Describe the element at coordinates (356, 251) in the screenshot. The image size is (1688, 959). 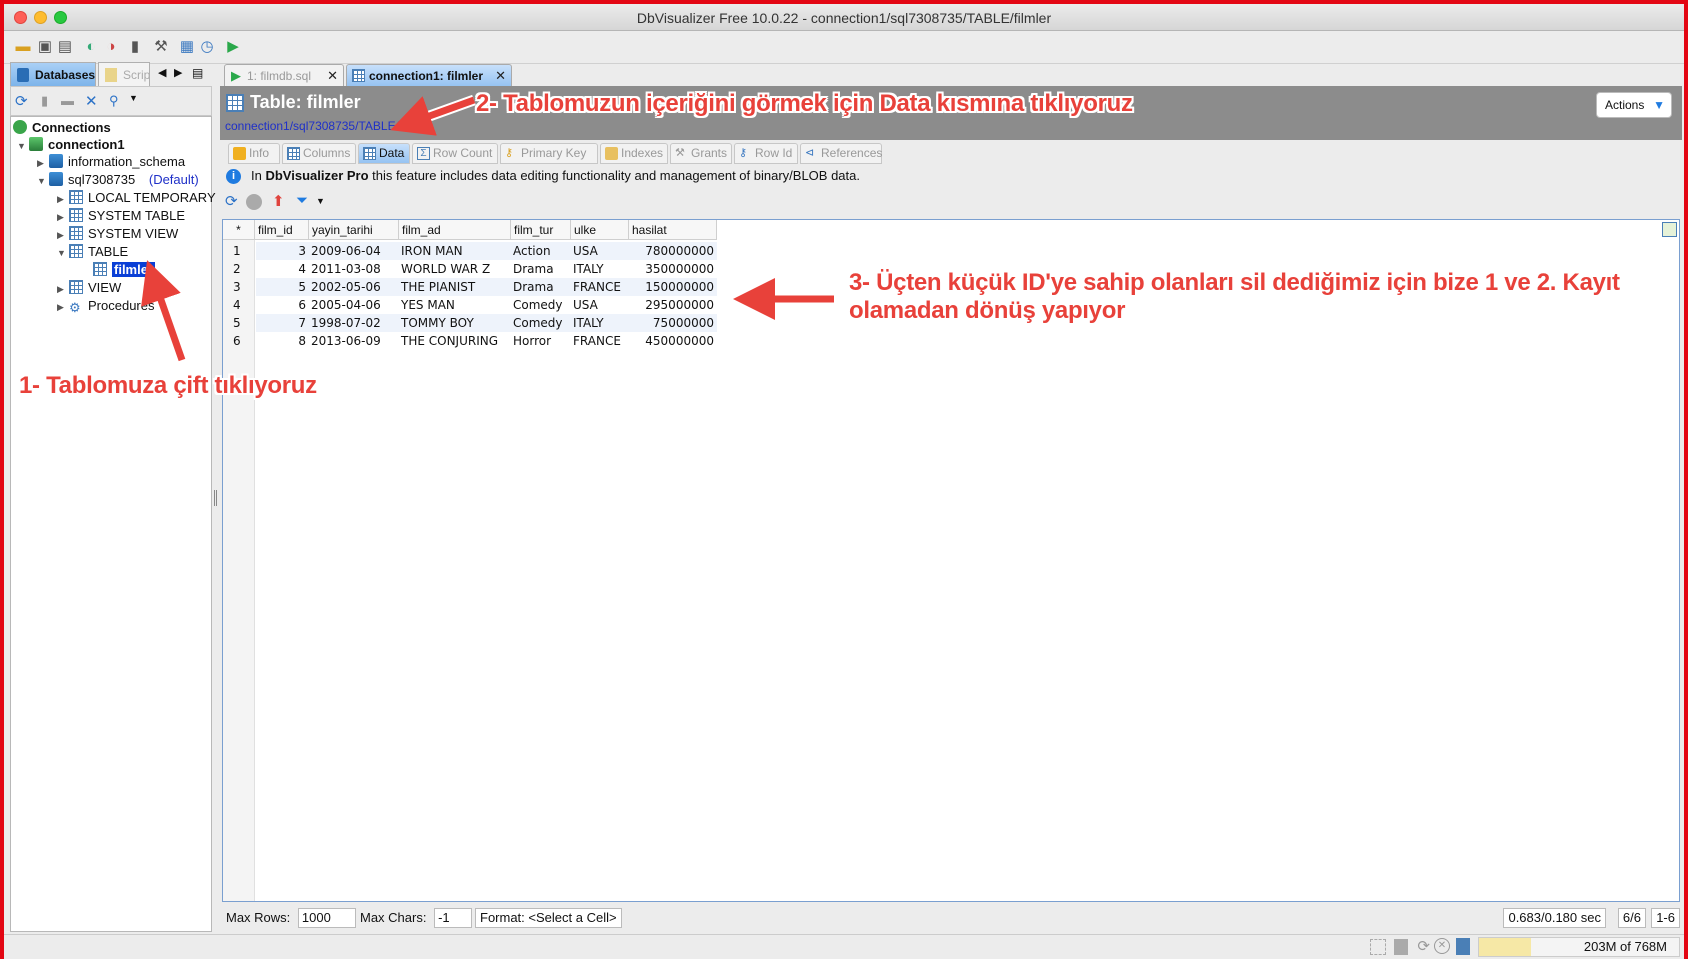
I see `cell-yayin-tarihi: 2009-06-04` at that location.